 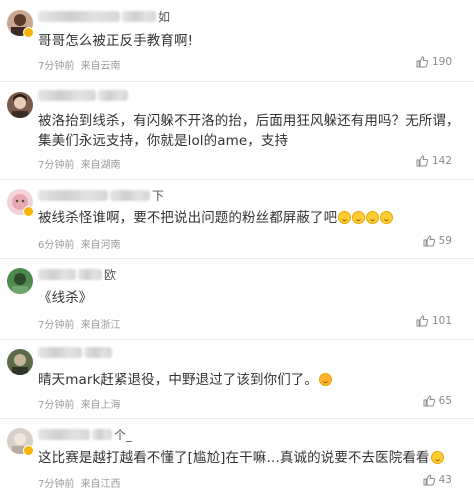 I want to click on like-button: 43, so click(x=437, y=480).